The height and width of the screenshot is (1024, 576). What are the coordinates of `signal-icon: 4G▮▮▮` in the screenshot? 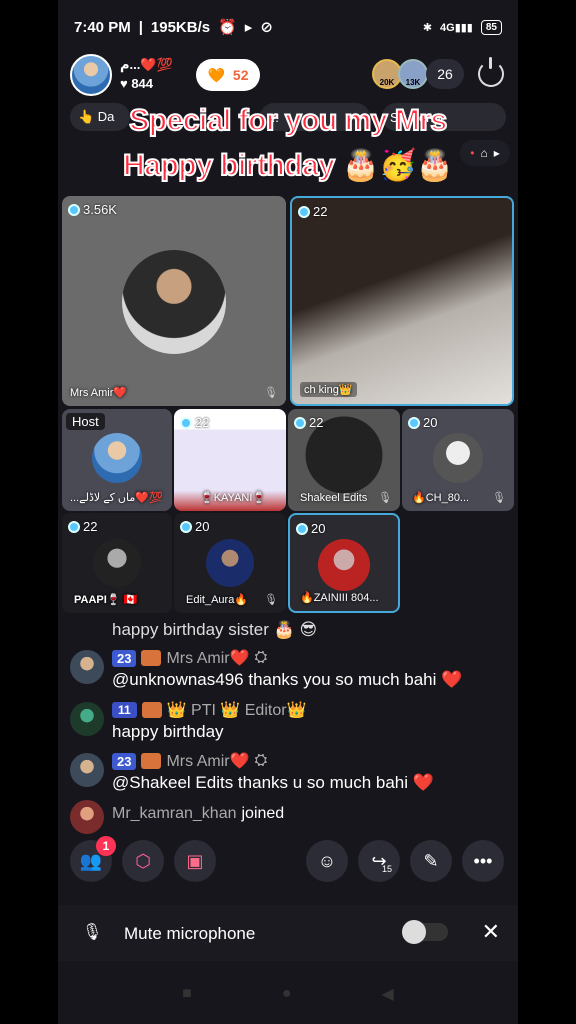 It's located at (456, 27).